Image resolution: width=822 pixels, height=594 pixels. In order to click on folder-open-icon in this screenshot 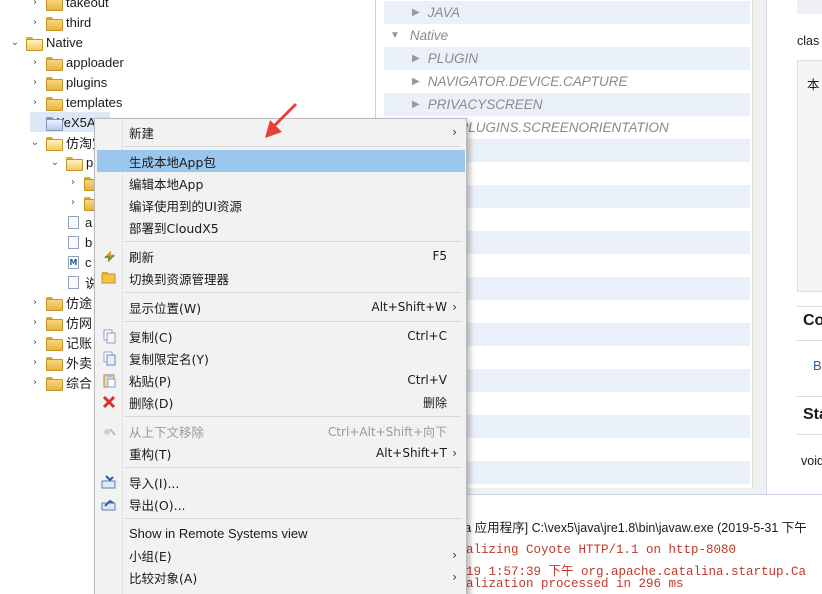, I will do `click(54, 143)`.